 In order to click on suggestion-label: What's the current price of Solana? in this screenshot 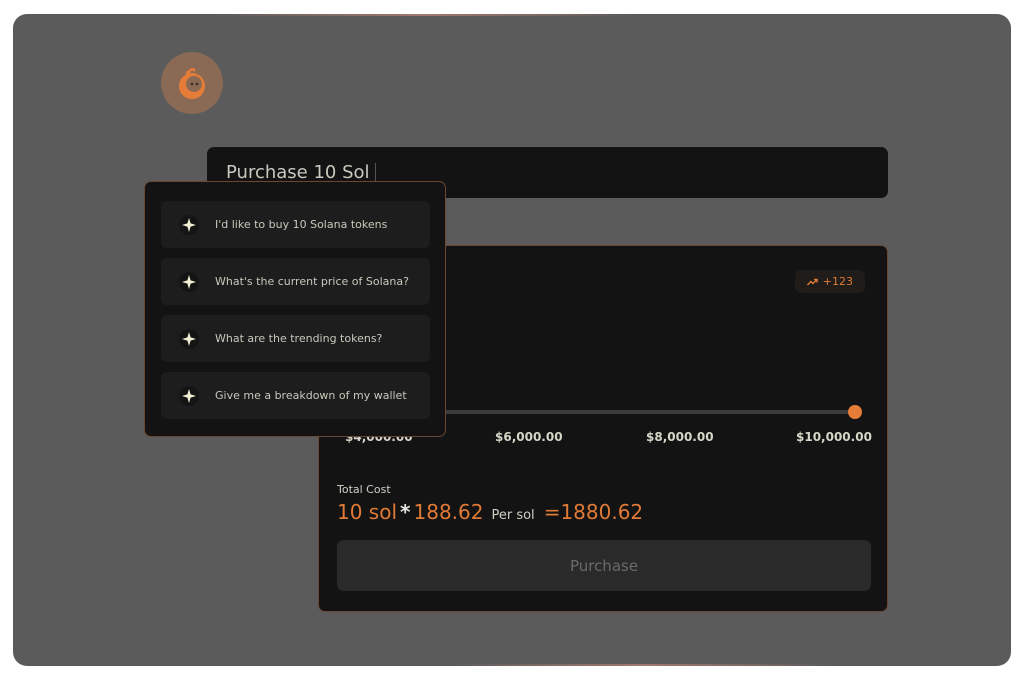, I will do `click(312, 281)`.